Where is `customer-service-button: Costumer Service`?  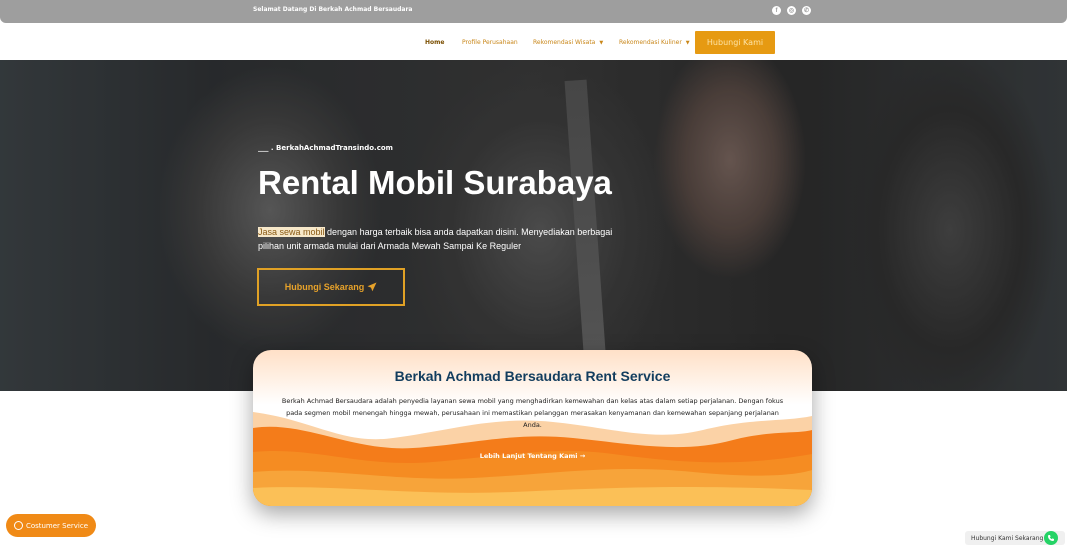
customer-service-button: Costumer Service is located at coordinates (51, 525).